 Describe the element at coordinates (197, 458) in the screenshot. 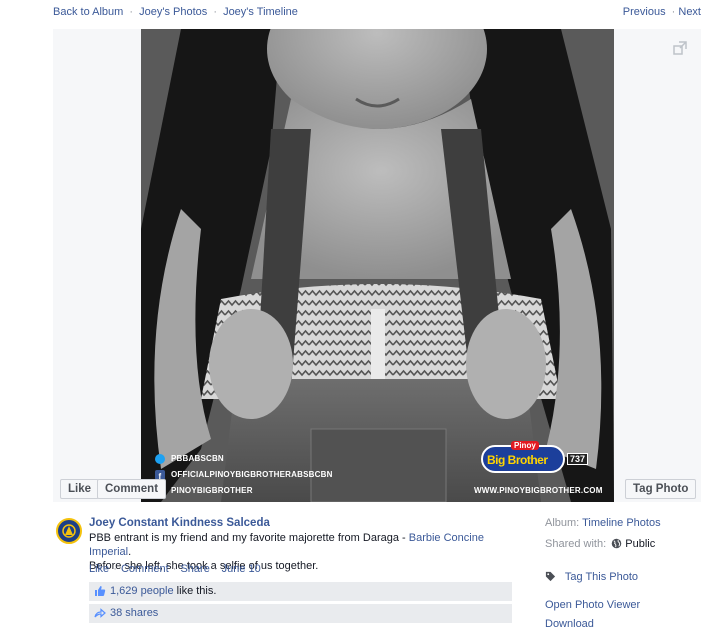

I see `watermark-twitter: PBBABSCBN` at that location.